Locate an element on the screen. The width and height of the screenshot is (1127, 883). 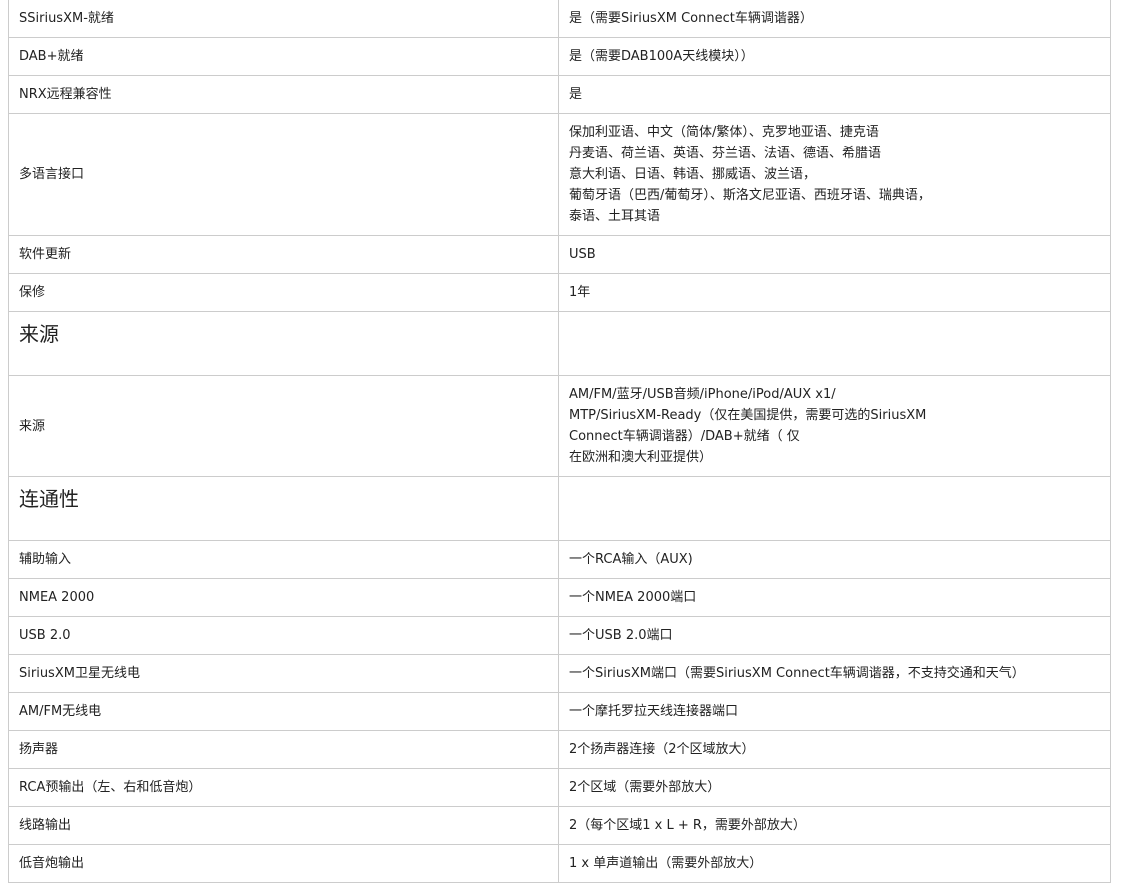
table-row: SSiriusXM-就绪 是（需要SiriusXM Connect车辆调谐器） is located at coordinates (559, 19).